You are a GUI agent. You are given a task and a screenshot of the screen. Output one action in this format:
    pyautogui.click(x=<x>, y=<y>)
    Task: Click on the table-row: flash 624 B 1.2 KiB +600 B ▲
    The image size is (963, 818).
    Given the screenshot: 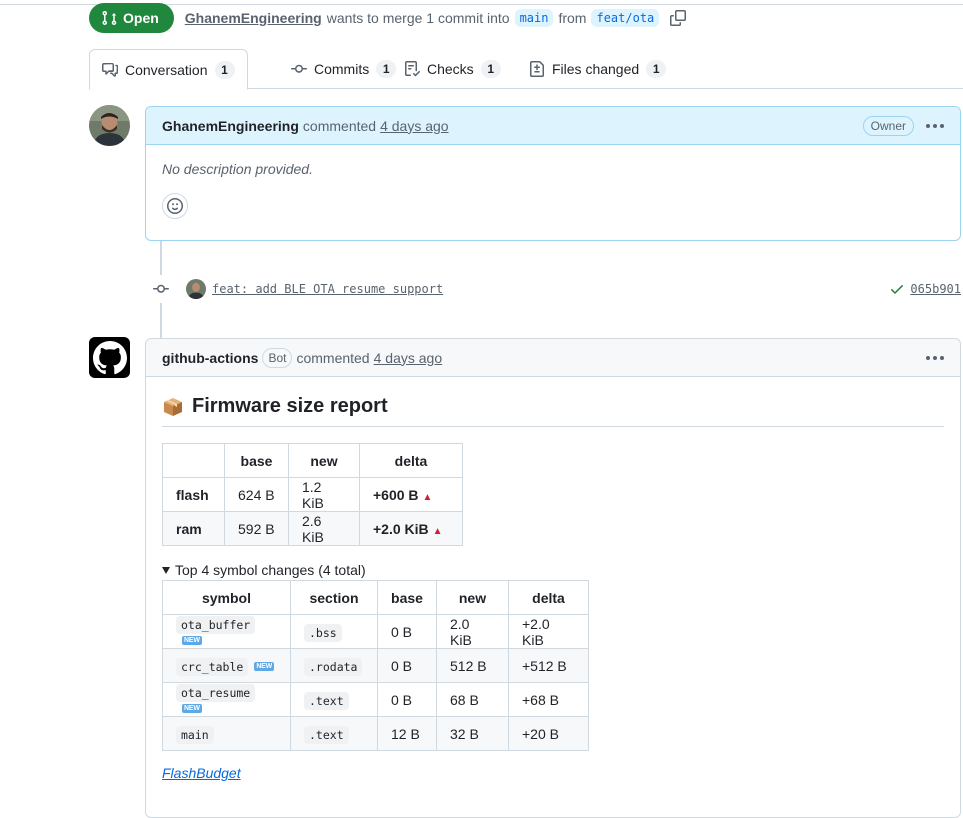 What is the action you would take?
    pyautogui.click(x=312, y=494)
    